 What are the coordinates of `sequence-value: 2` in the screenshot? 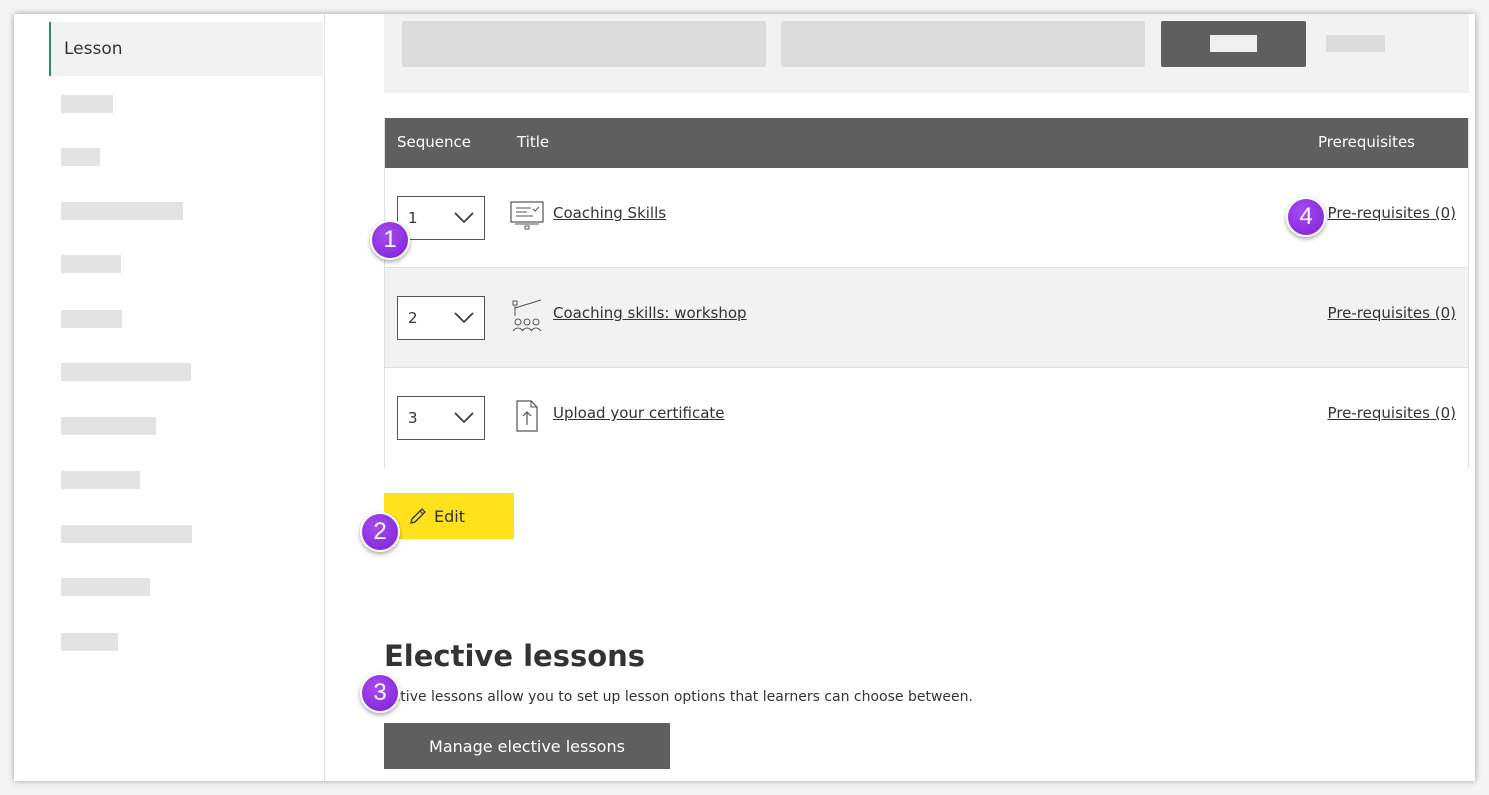 It's located at (413, 318).